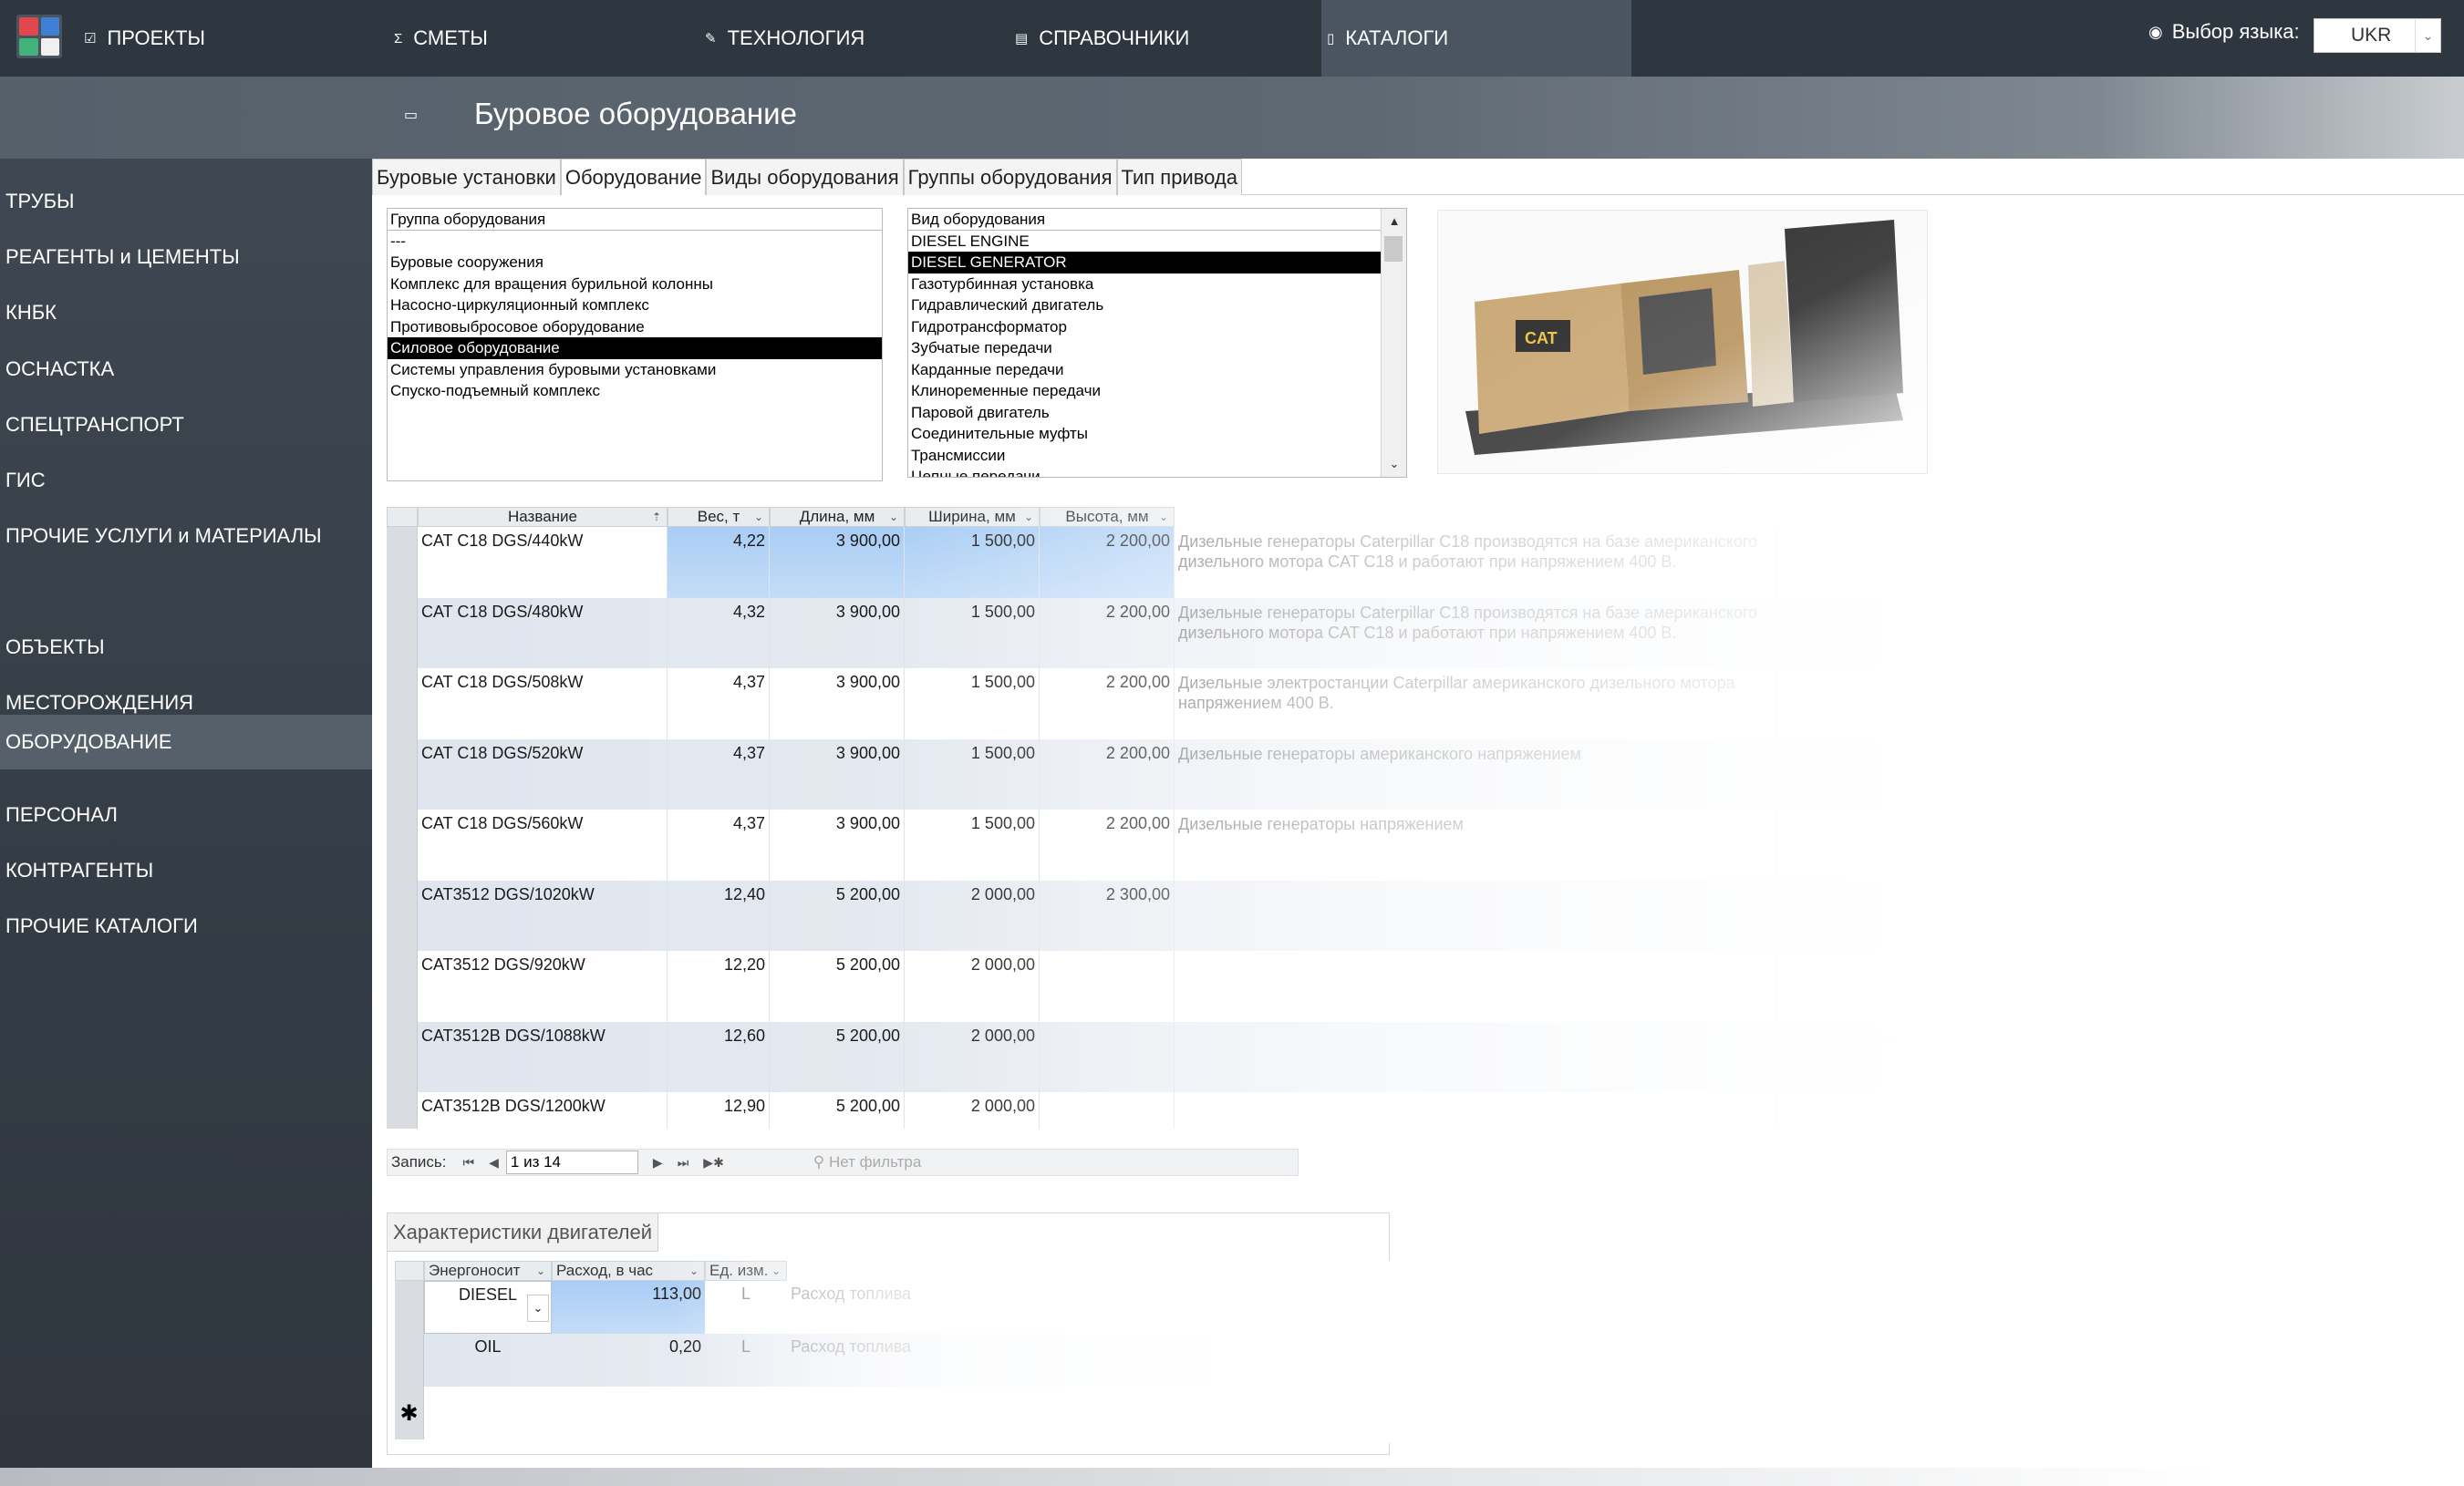 This screenshot has height=1486, width=2464. Describe the element at coordinates (1144, 348) in the screenshot. I see `list-item: Зубчатые передачи` at that location.